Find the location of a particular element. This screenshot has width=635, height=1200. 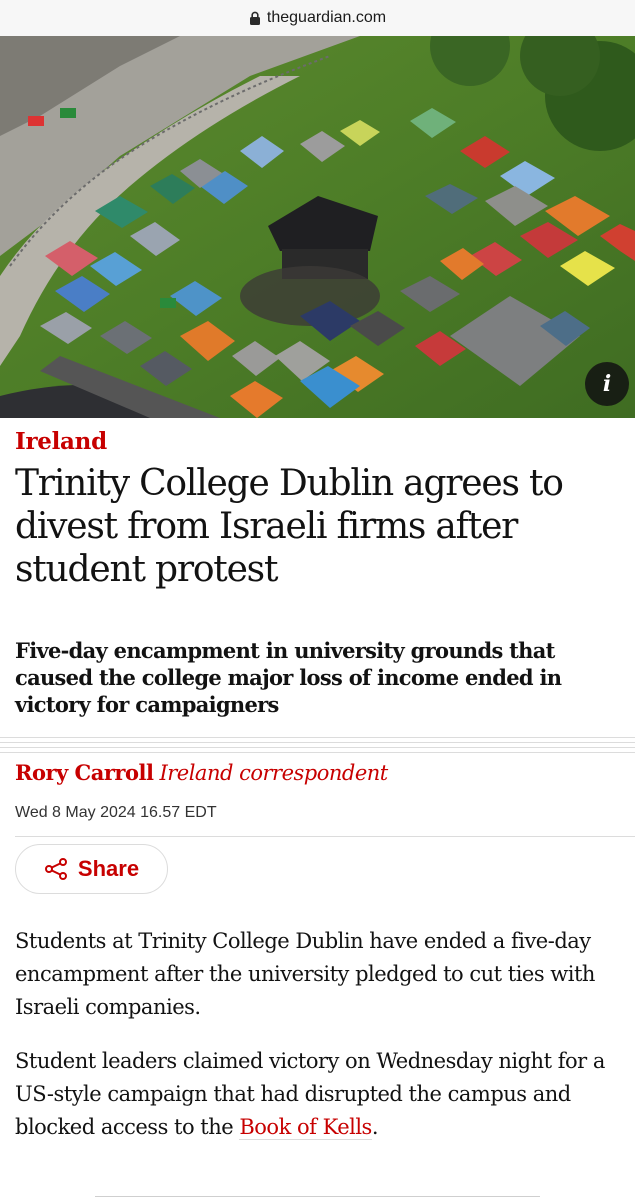

divider is located at coordinates (325, 836).